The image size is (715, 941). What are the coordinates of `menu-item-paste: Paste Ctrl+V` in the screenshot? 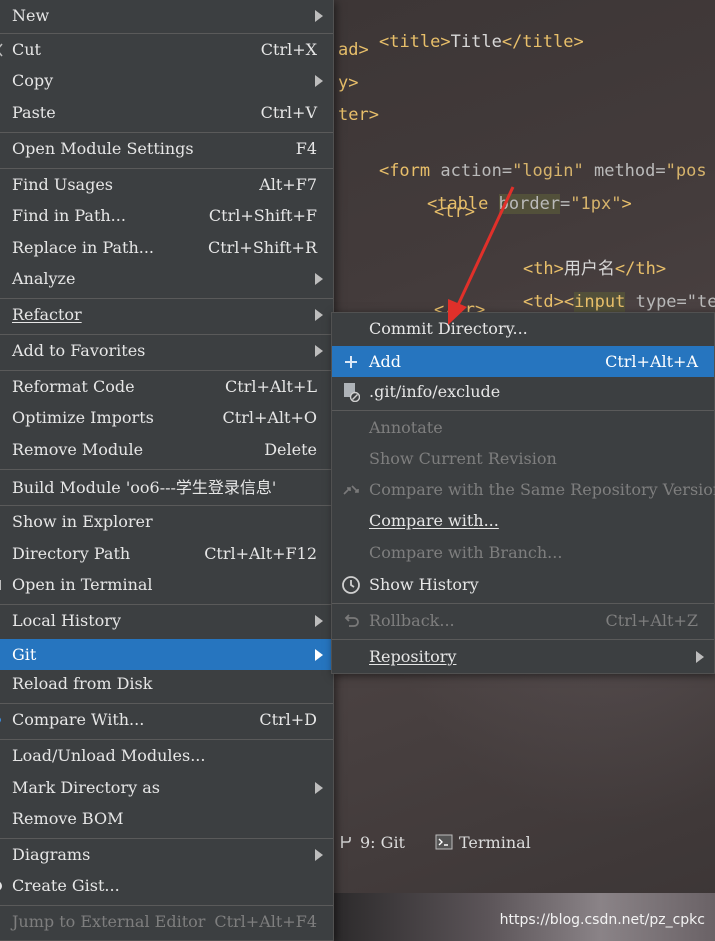 It's located at (166, 112).